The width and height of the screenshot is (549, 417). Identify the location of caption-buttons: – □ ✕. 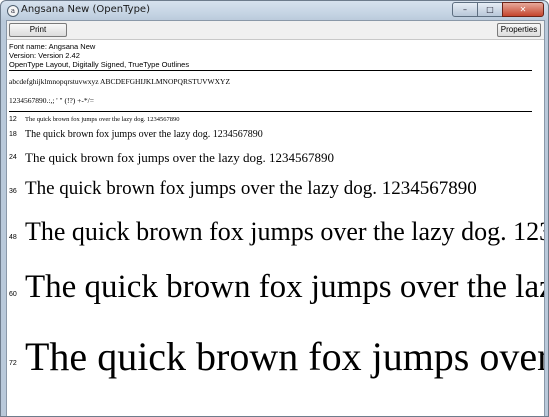
(498, 9).